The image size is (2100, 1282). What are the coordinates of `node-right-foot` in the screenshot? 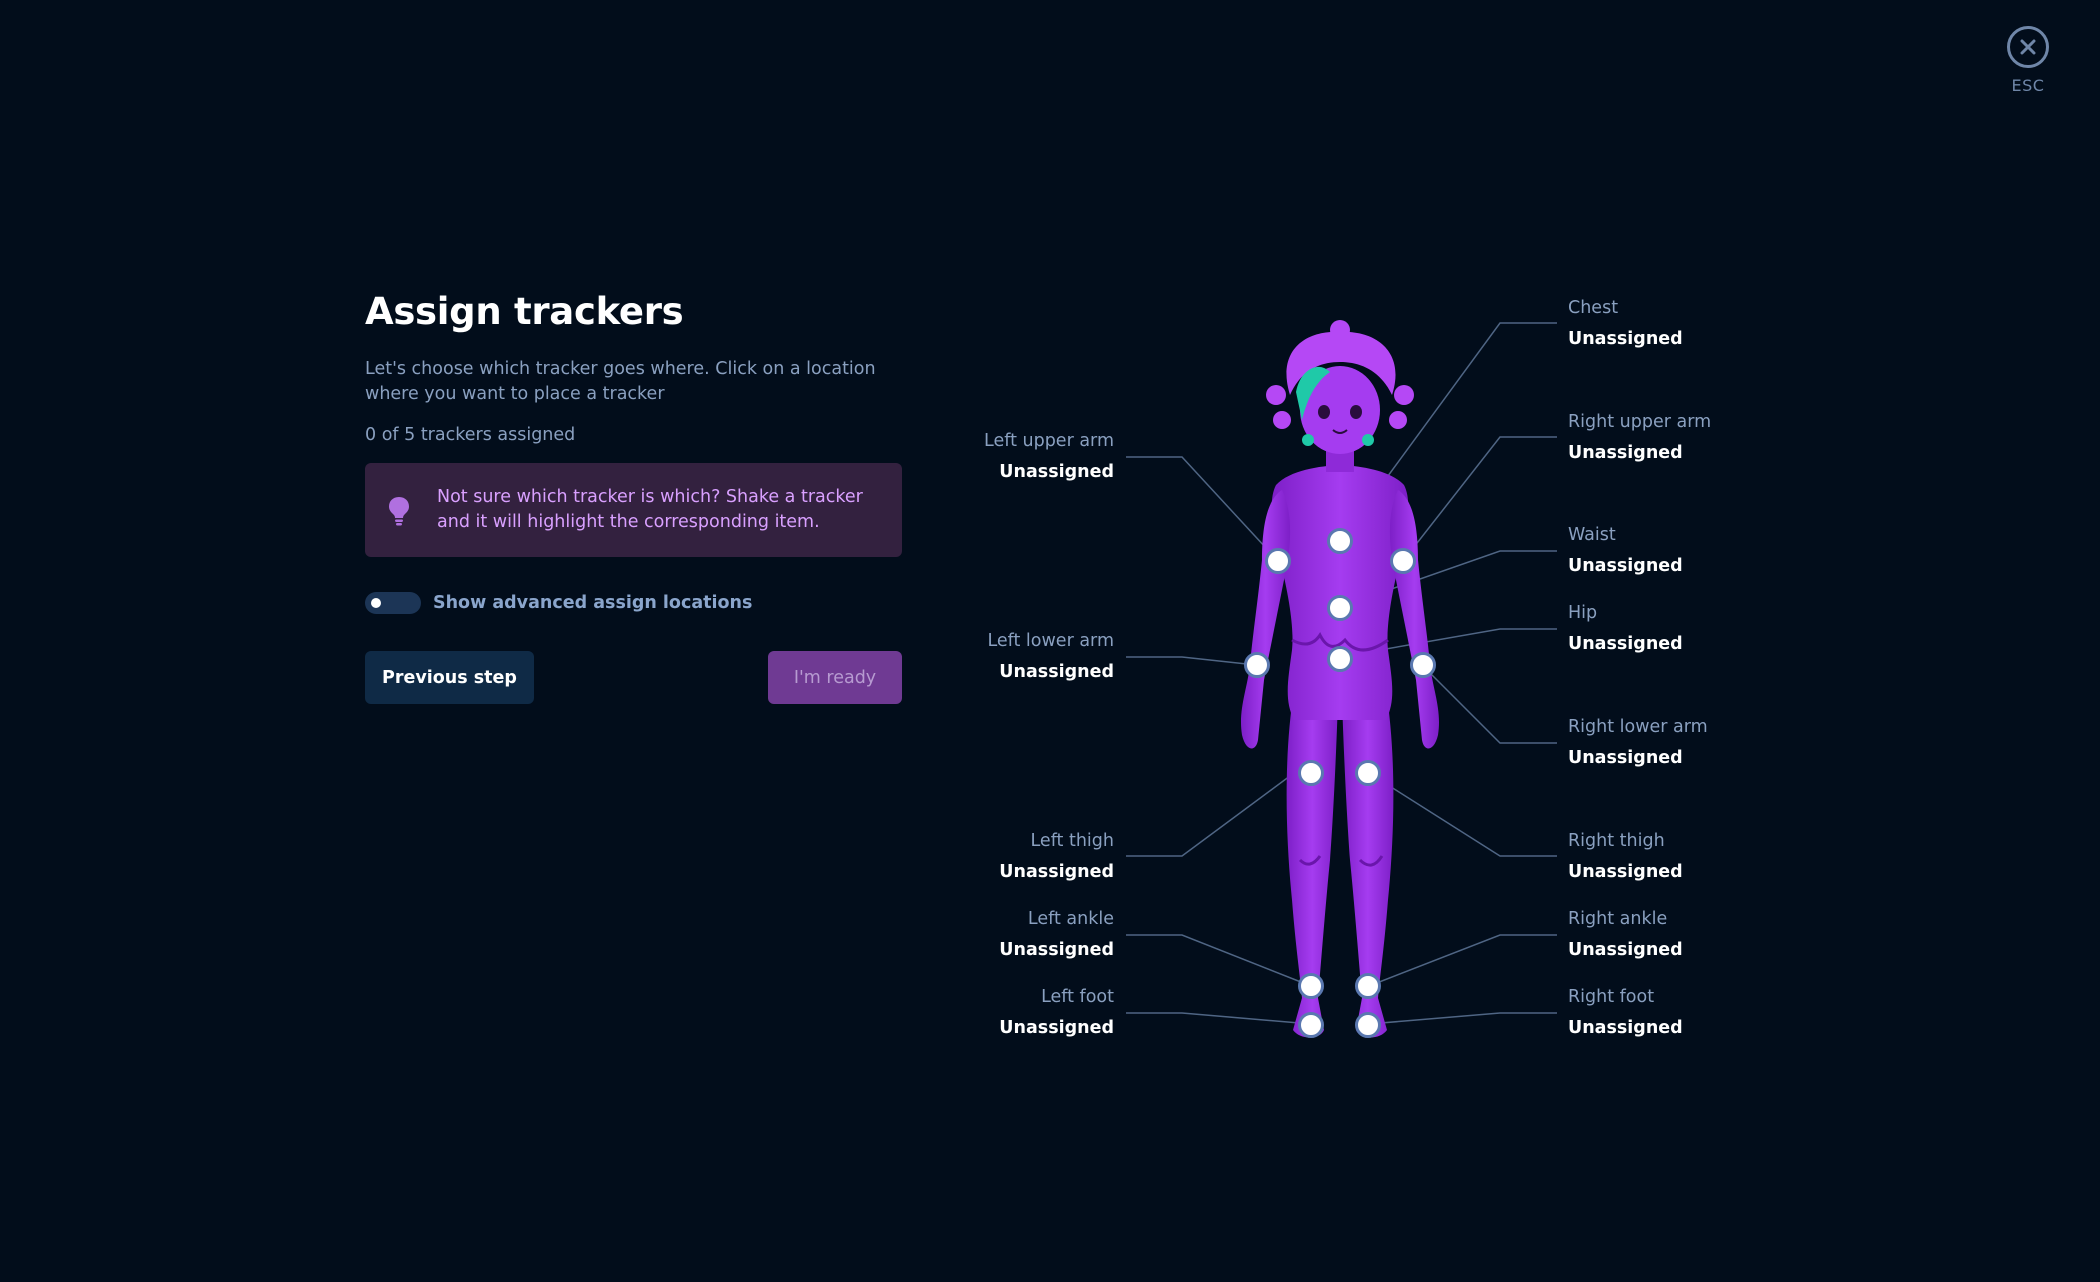 It's located at (1368, 1025).